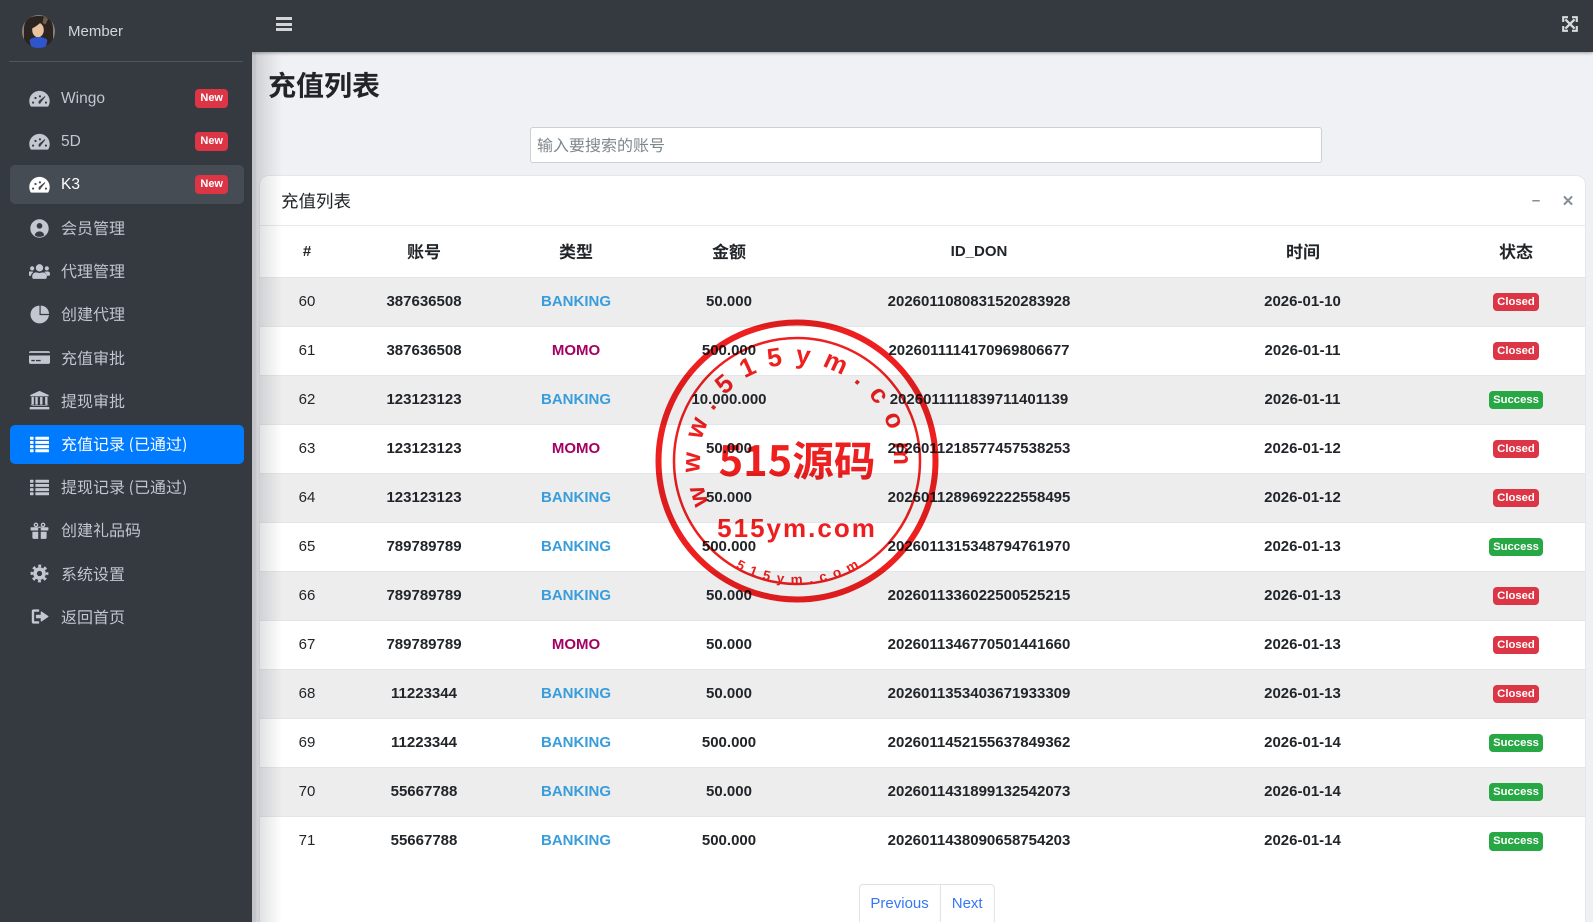  What do you see at coordinates (796, 425) in the screenshot?
I see `svg-text: www.515ym.com` at bounding box center [796, 425].